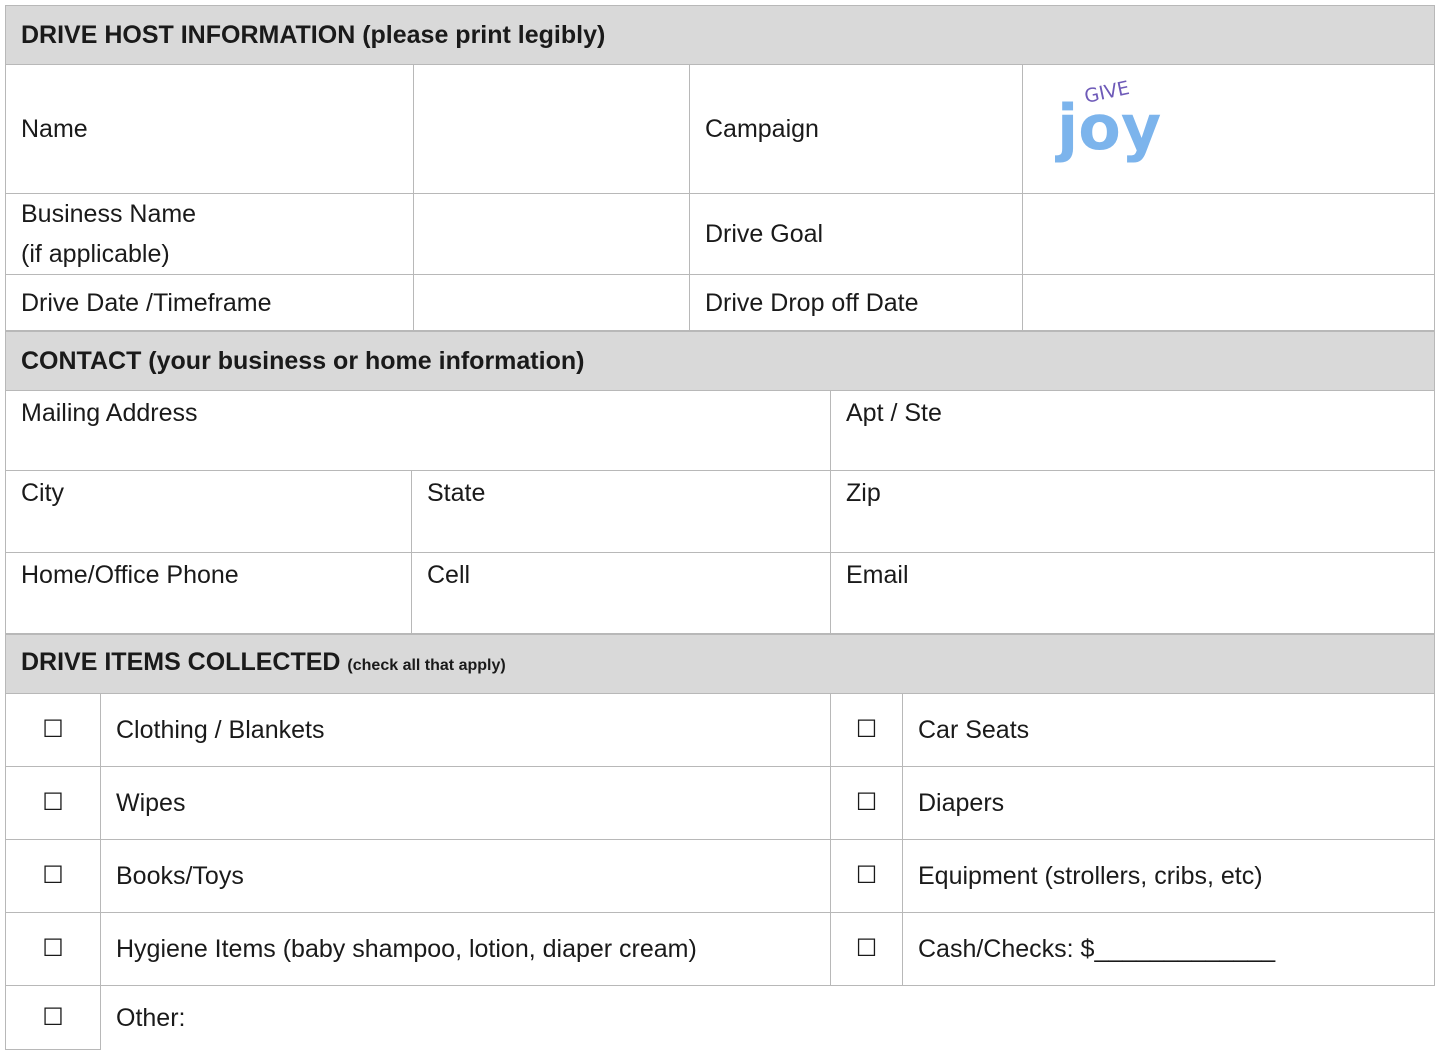  I want to click on email-field: Email, so click(1132, 593).